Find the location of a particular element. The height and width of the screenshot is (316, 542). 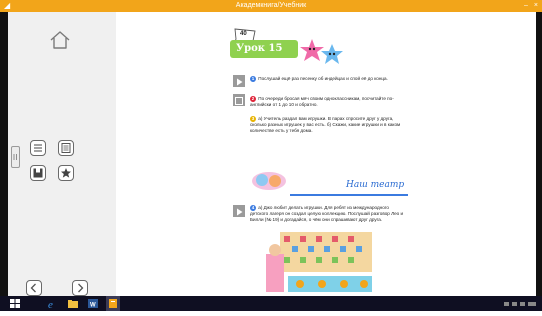

taskbar-word: W is located at coordinates (93, 303).